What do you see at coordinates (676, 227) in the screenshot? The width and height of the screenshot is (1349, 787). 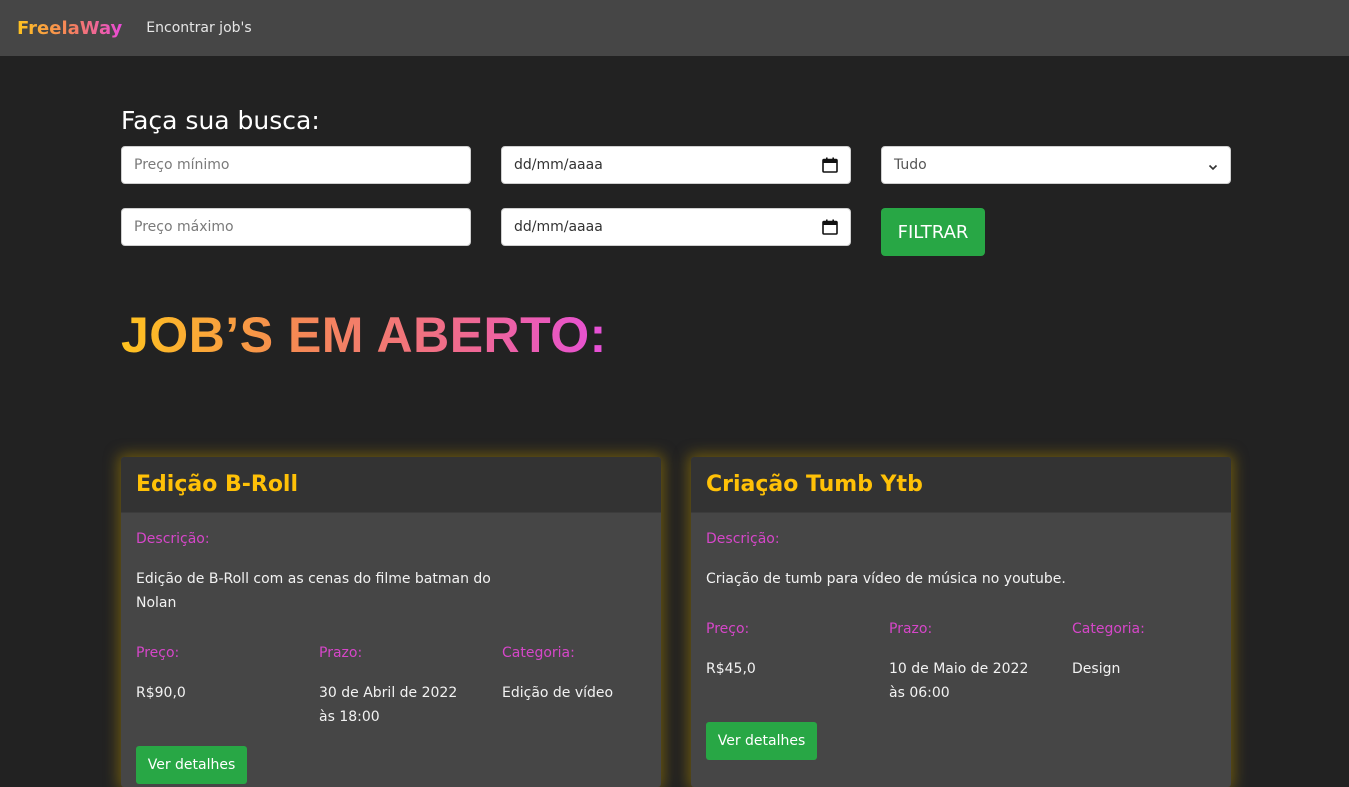 I see `date-to-field: dd/mm/aaaa` at bounding box center [676, 227].